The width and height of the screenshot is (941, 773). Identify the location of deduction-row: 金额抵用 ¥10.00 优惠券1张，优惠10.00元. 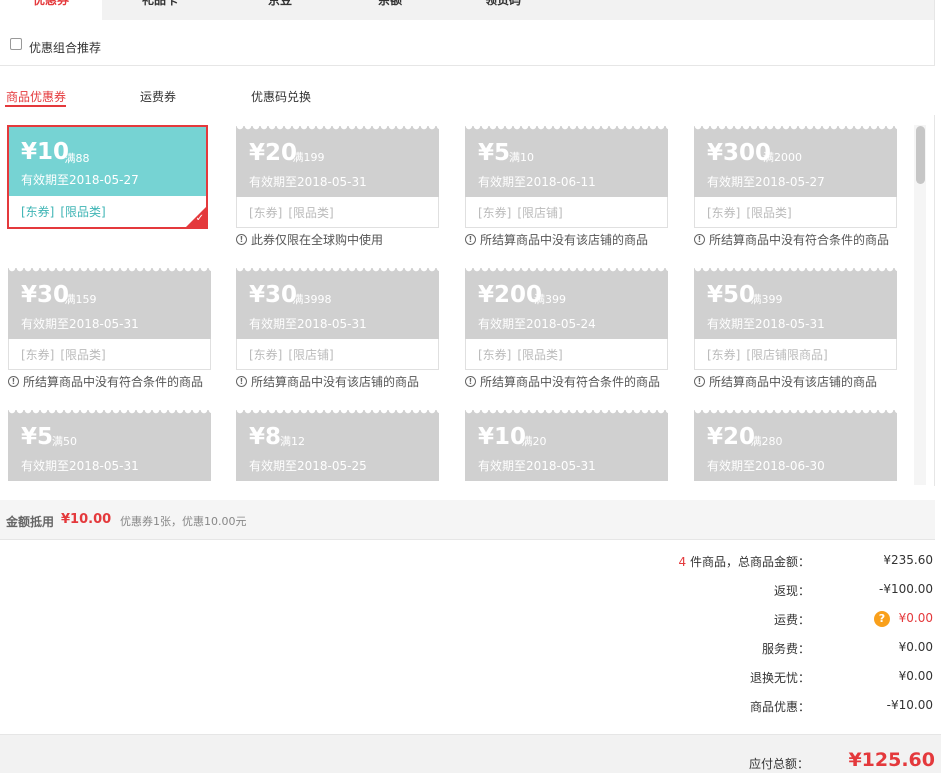
(467, 520).